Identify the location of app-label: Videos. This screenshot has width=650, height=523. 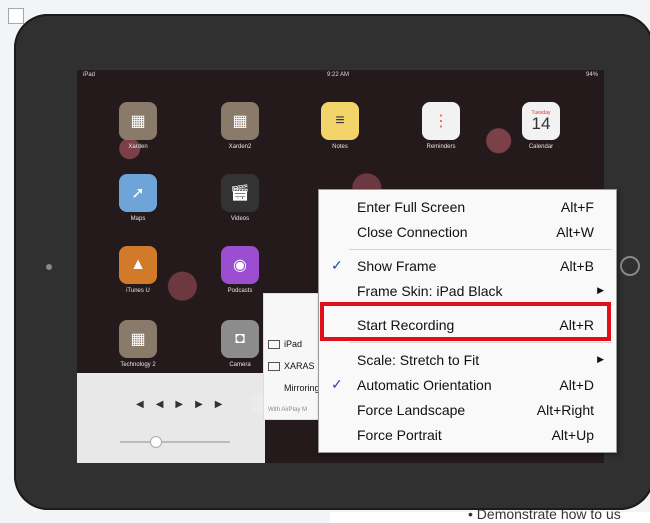
(240, 219).